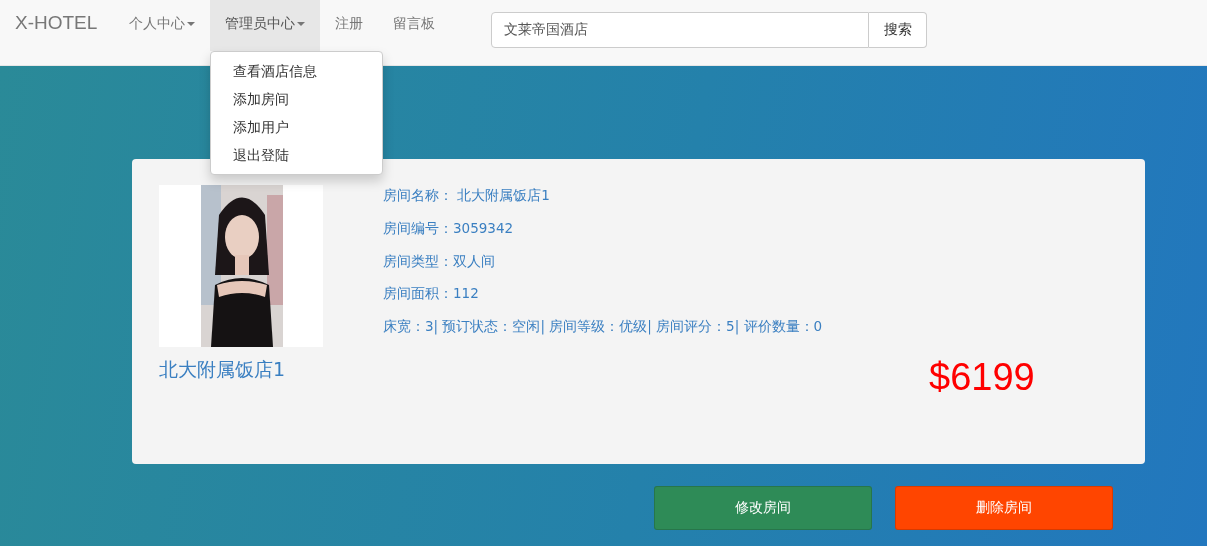  What do you see at coordinates (297, 127) in the screenshot?
I see `dropdown-item: 添加用户` at bounding box center [297, 127].